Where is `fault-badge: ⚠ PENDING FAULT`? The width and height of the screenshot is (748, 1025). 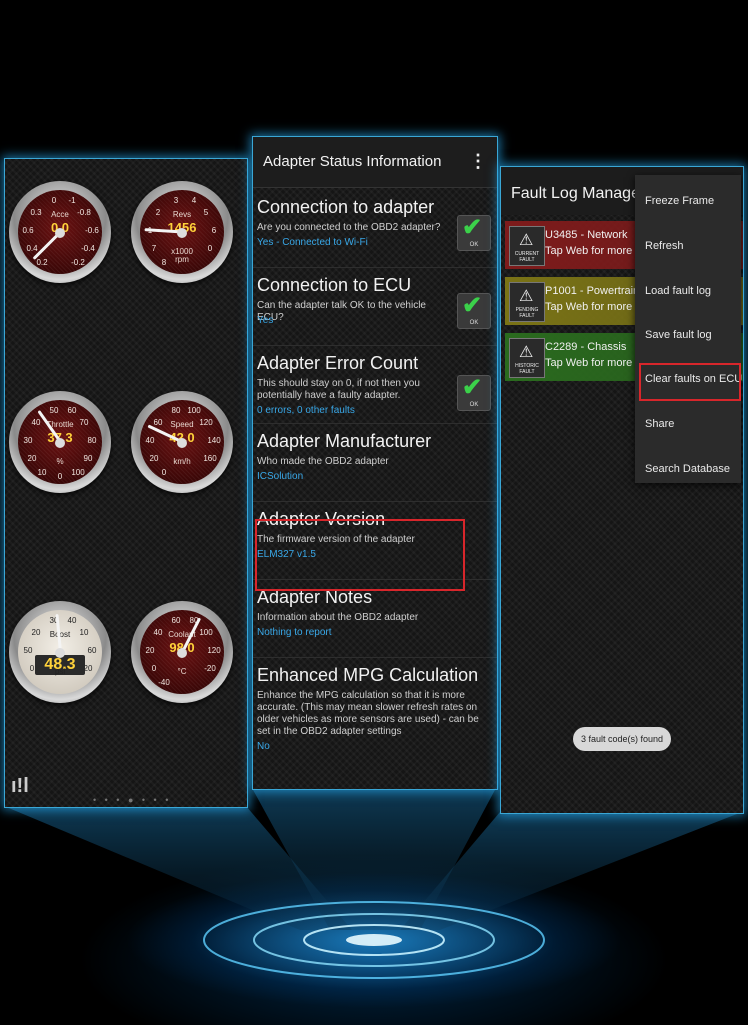 fault-badge: ⚠ PENDING FAULT is located at coordinates (527, 302).